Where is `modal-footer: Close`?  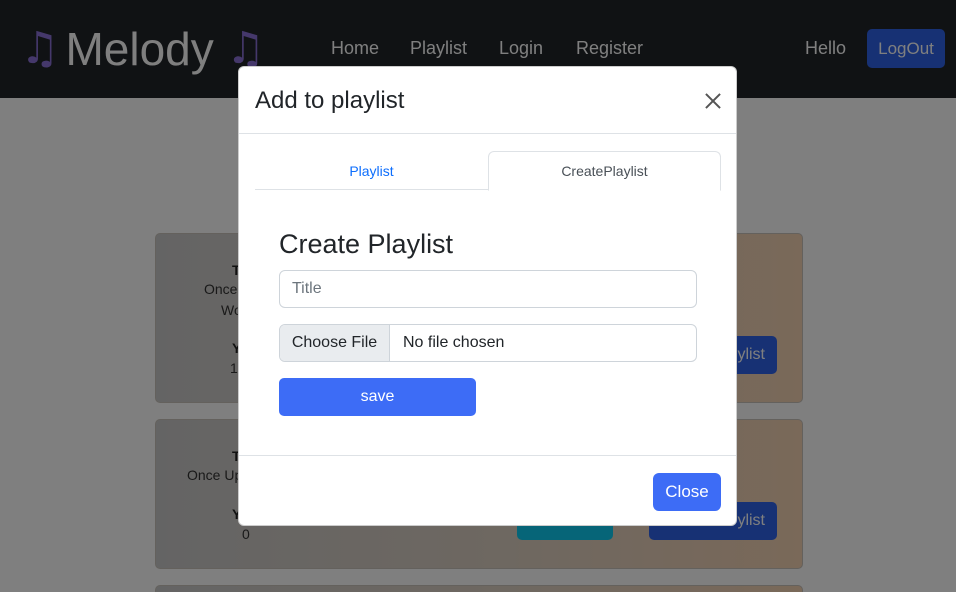
modal-footer: Close is located at coordinates (487, 490).